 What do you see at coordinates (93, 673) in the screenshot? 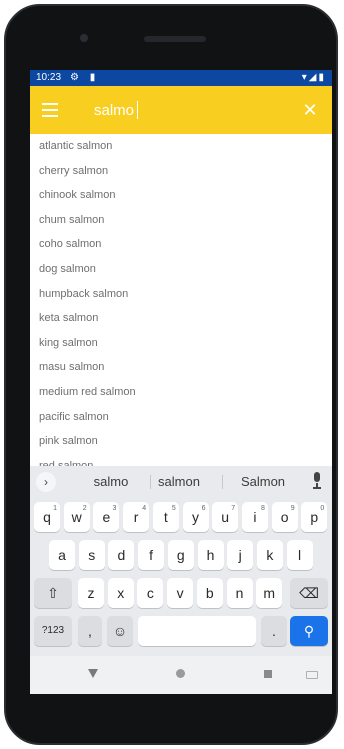
I see `back-triangle-icon` at bounding box center [93, 673].